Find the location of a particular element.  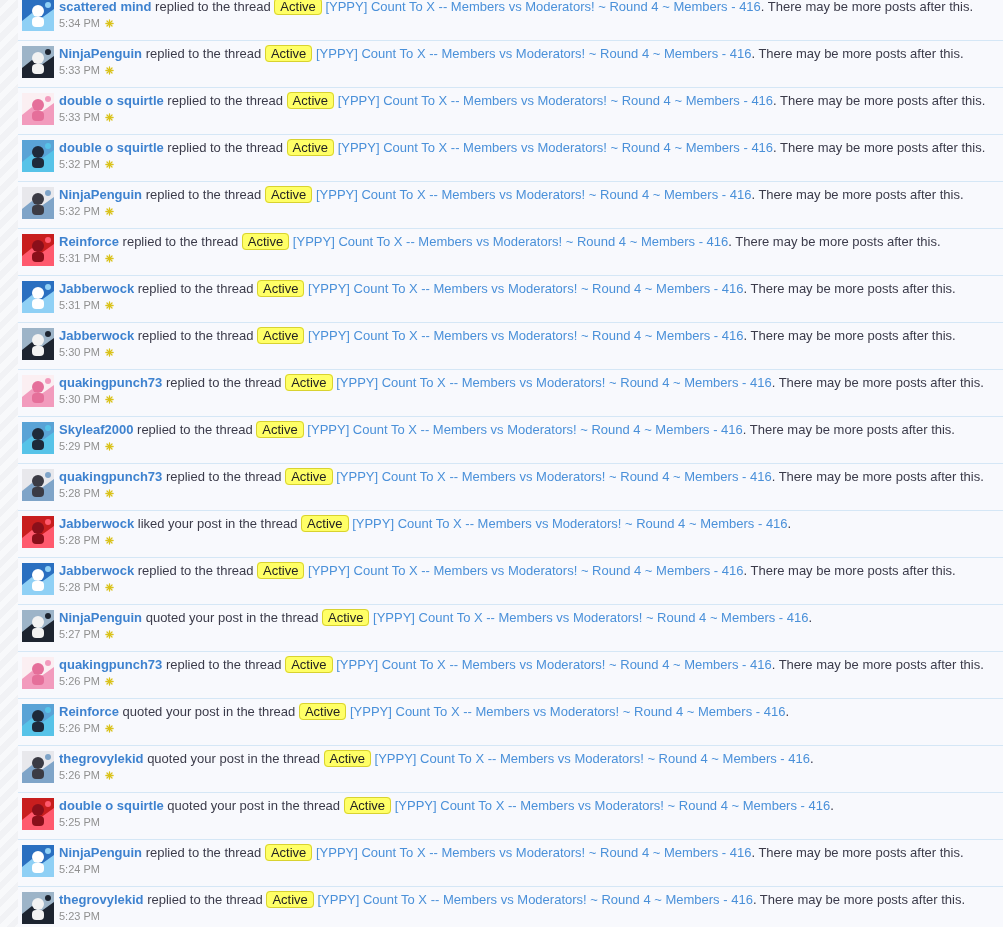

username-link: Skyleaf2000 is located at coordinates (96, 429).